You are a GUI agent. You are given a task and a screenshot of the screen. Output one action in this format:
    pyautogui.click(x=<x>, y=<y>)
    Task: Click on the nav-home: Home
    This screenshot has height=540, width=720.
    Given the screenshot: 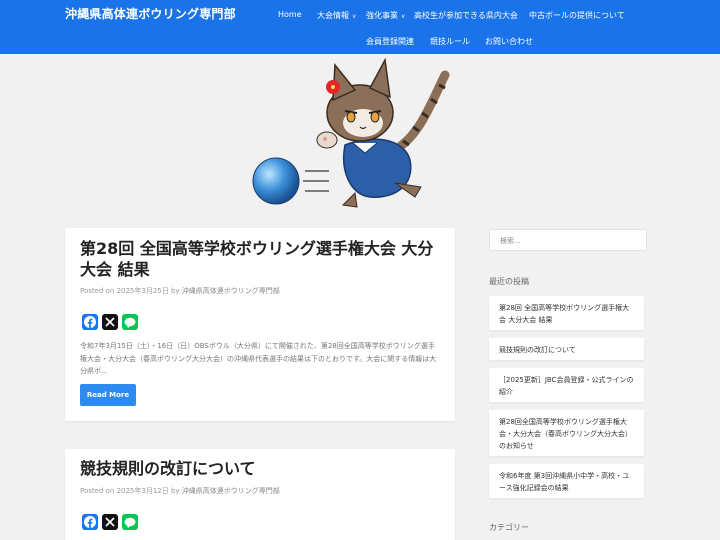 What is the action you would take?
    pyautogui.click(x=290, y=14)
    